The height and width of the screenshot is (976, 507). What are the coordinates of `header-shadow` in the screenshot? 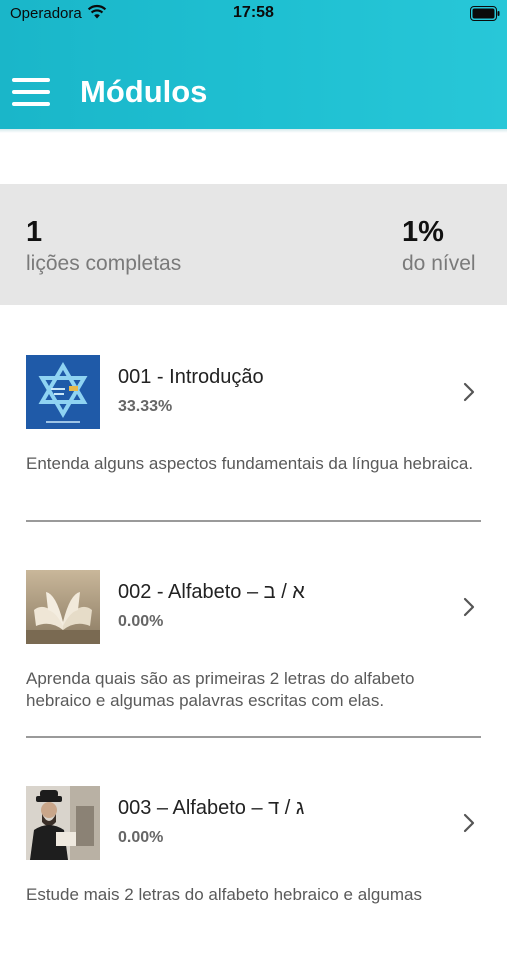 It's located at (253, 131).